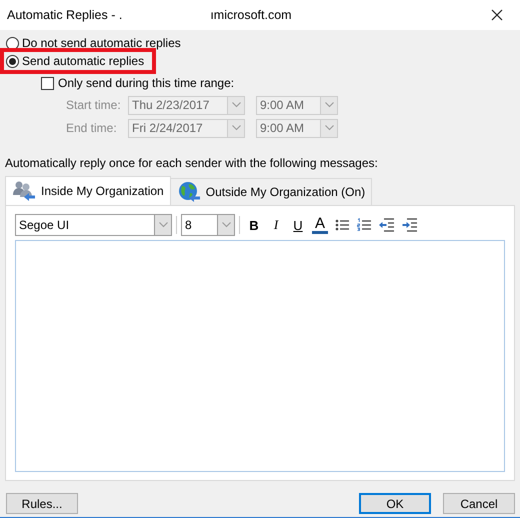  I want to click on bold-button: B, so click(254, 225).